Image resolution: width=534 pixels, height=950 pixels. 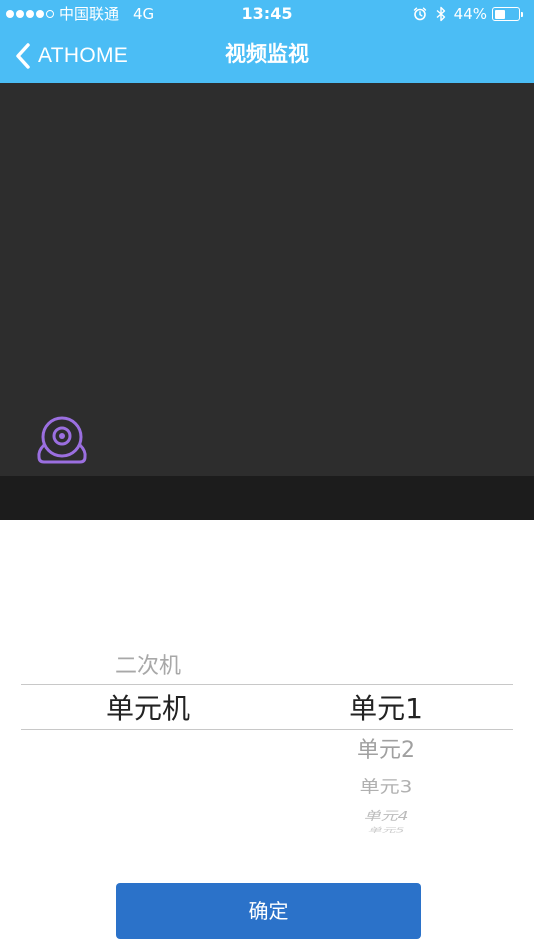 I want to click on page-title: 视频监视, so click(x=267, y=54).